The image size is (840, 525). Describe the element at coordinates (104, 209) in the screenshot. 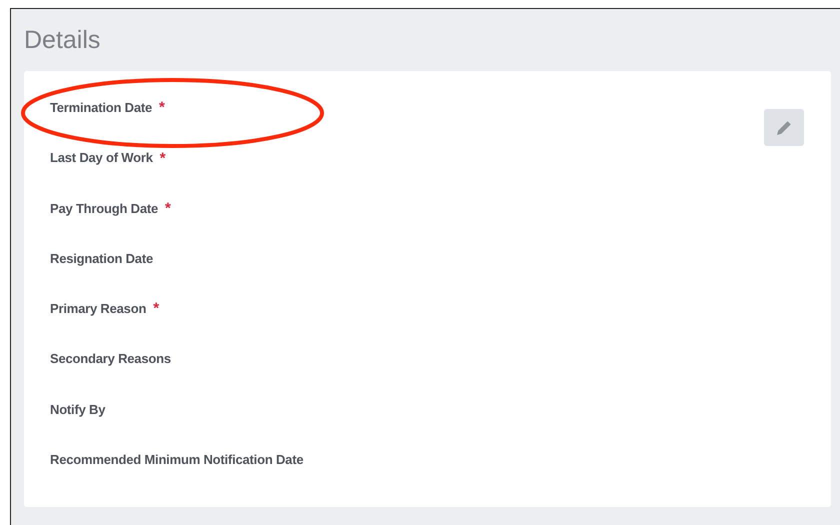

I see `field-label: Pay Through Date` at that location.